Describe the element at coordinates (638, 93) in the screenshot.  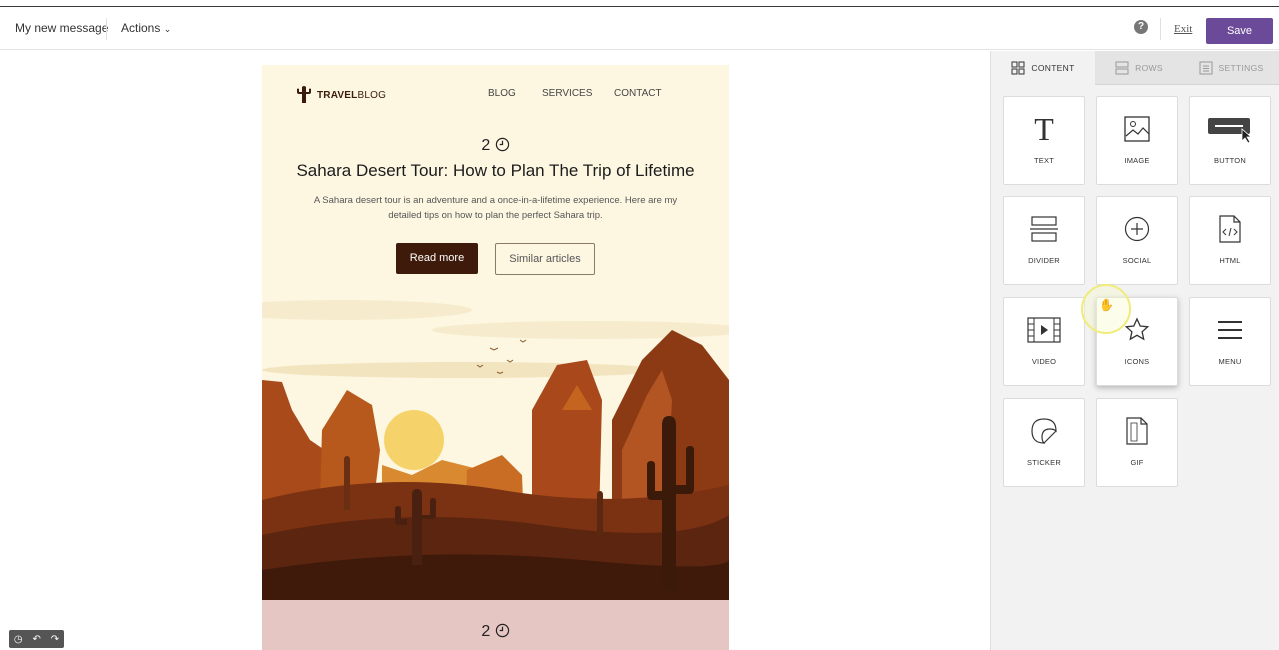
I see `nav-contact: CONTACT` at that location.